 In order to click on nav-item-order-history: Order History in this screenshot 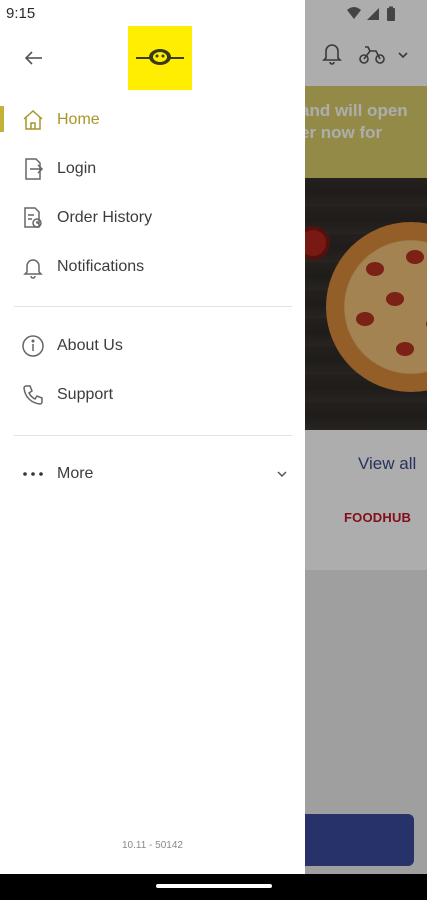, I will do `click(152, 218)`.